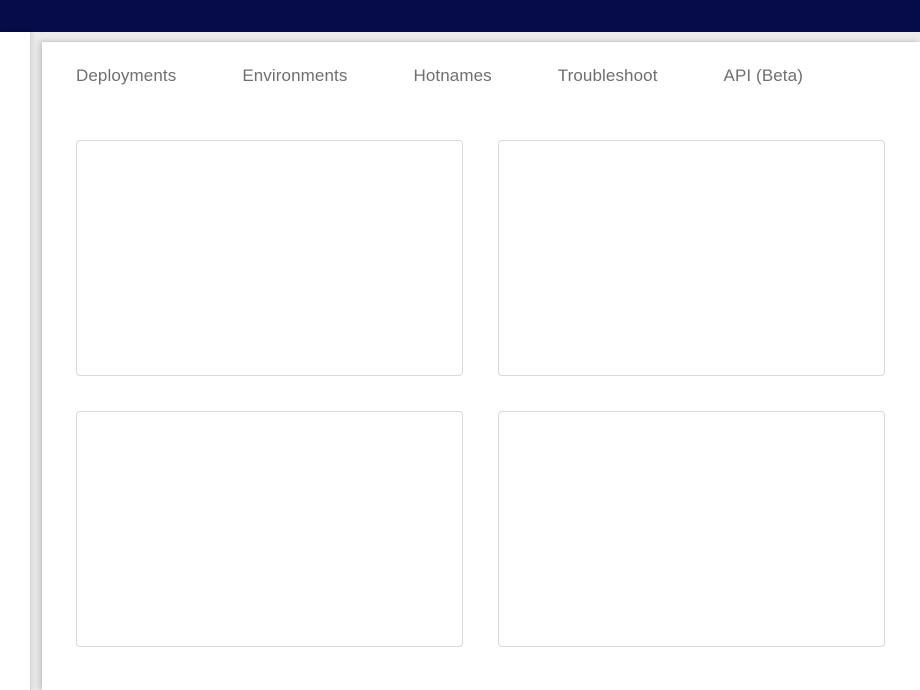 Image resolution: width=920 pixels, height=690 pixels. I want to click on tab-hotnames: Hotnames, so click(452, 76).